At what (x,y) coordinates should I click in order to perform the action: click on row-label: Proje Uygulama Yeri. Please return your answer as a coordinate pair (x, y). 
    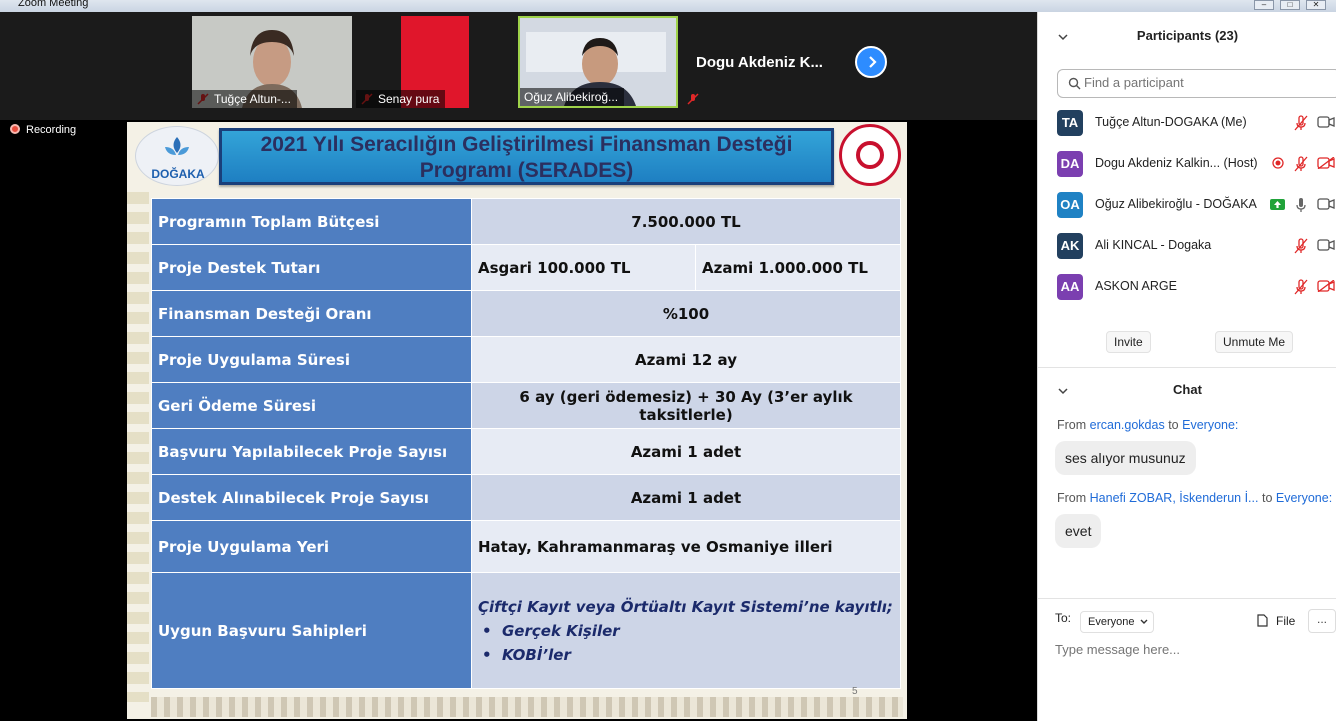
    Looking at the image, I should click on (311, 546).